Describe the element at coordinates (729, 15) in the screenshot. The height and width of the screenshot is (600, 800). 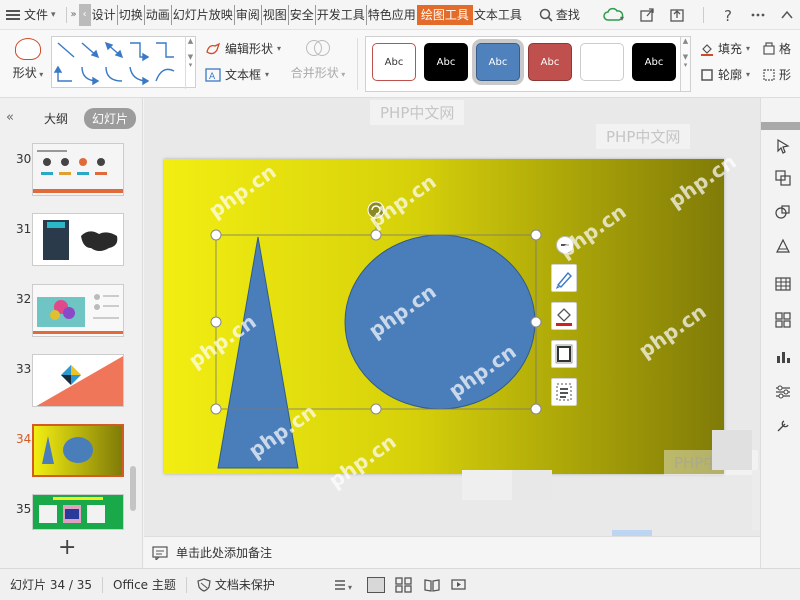
I see `help-icon: ?` at that location.